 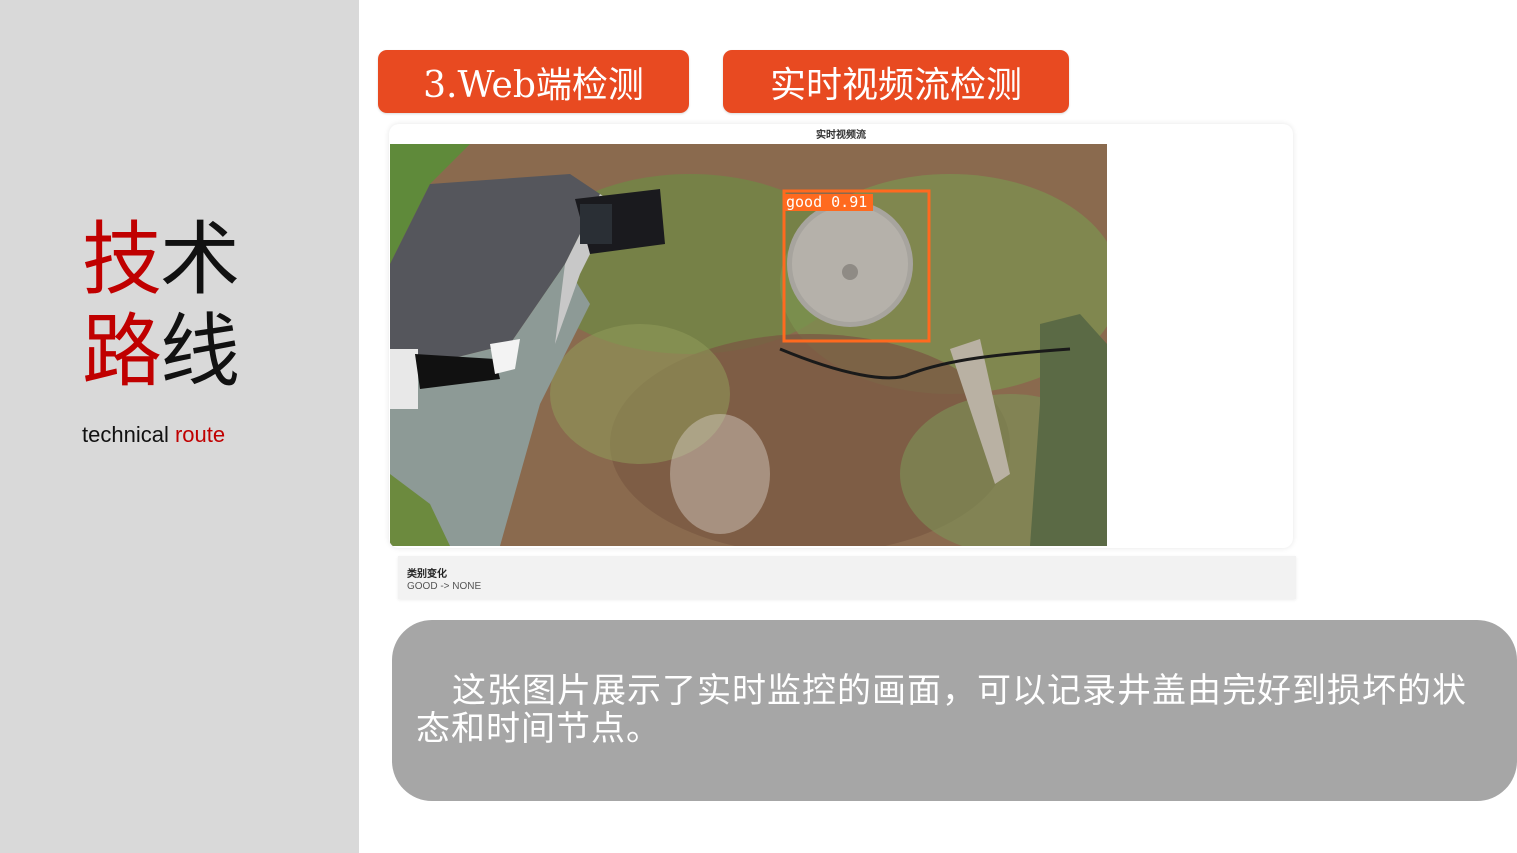 I want to click on stream-detection-tag: 实时视频流检测, so click(x=896, y=81).